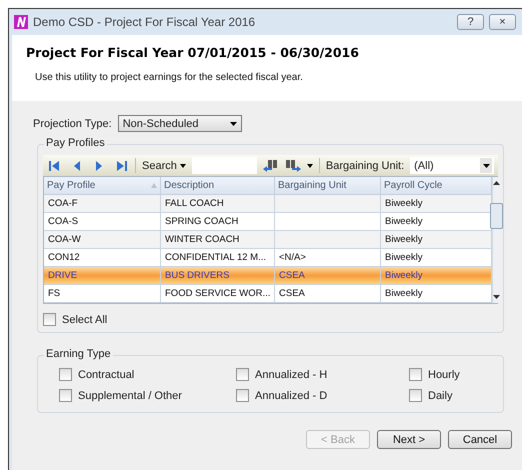  Describe the element at coordinates (480, 439) in the screenshot. I see `cancel-button: Cancel` at that location.